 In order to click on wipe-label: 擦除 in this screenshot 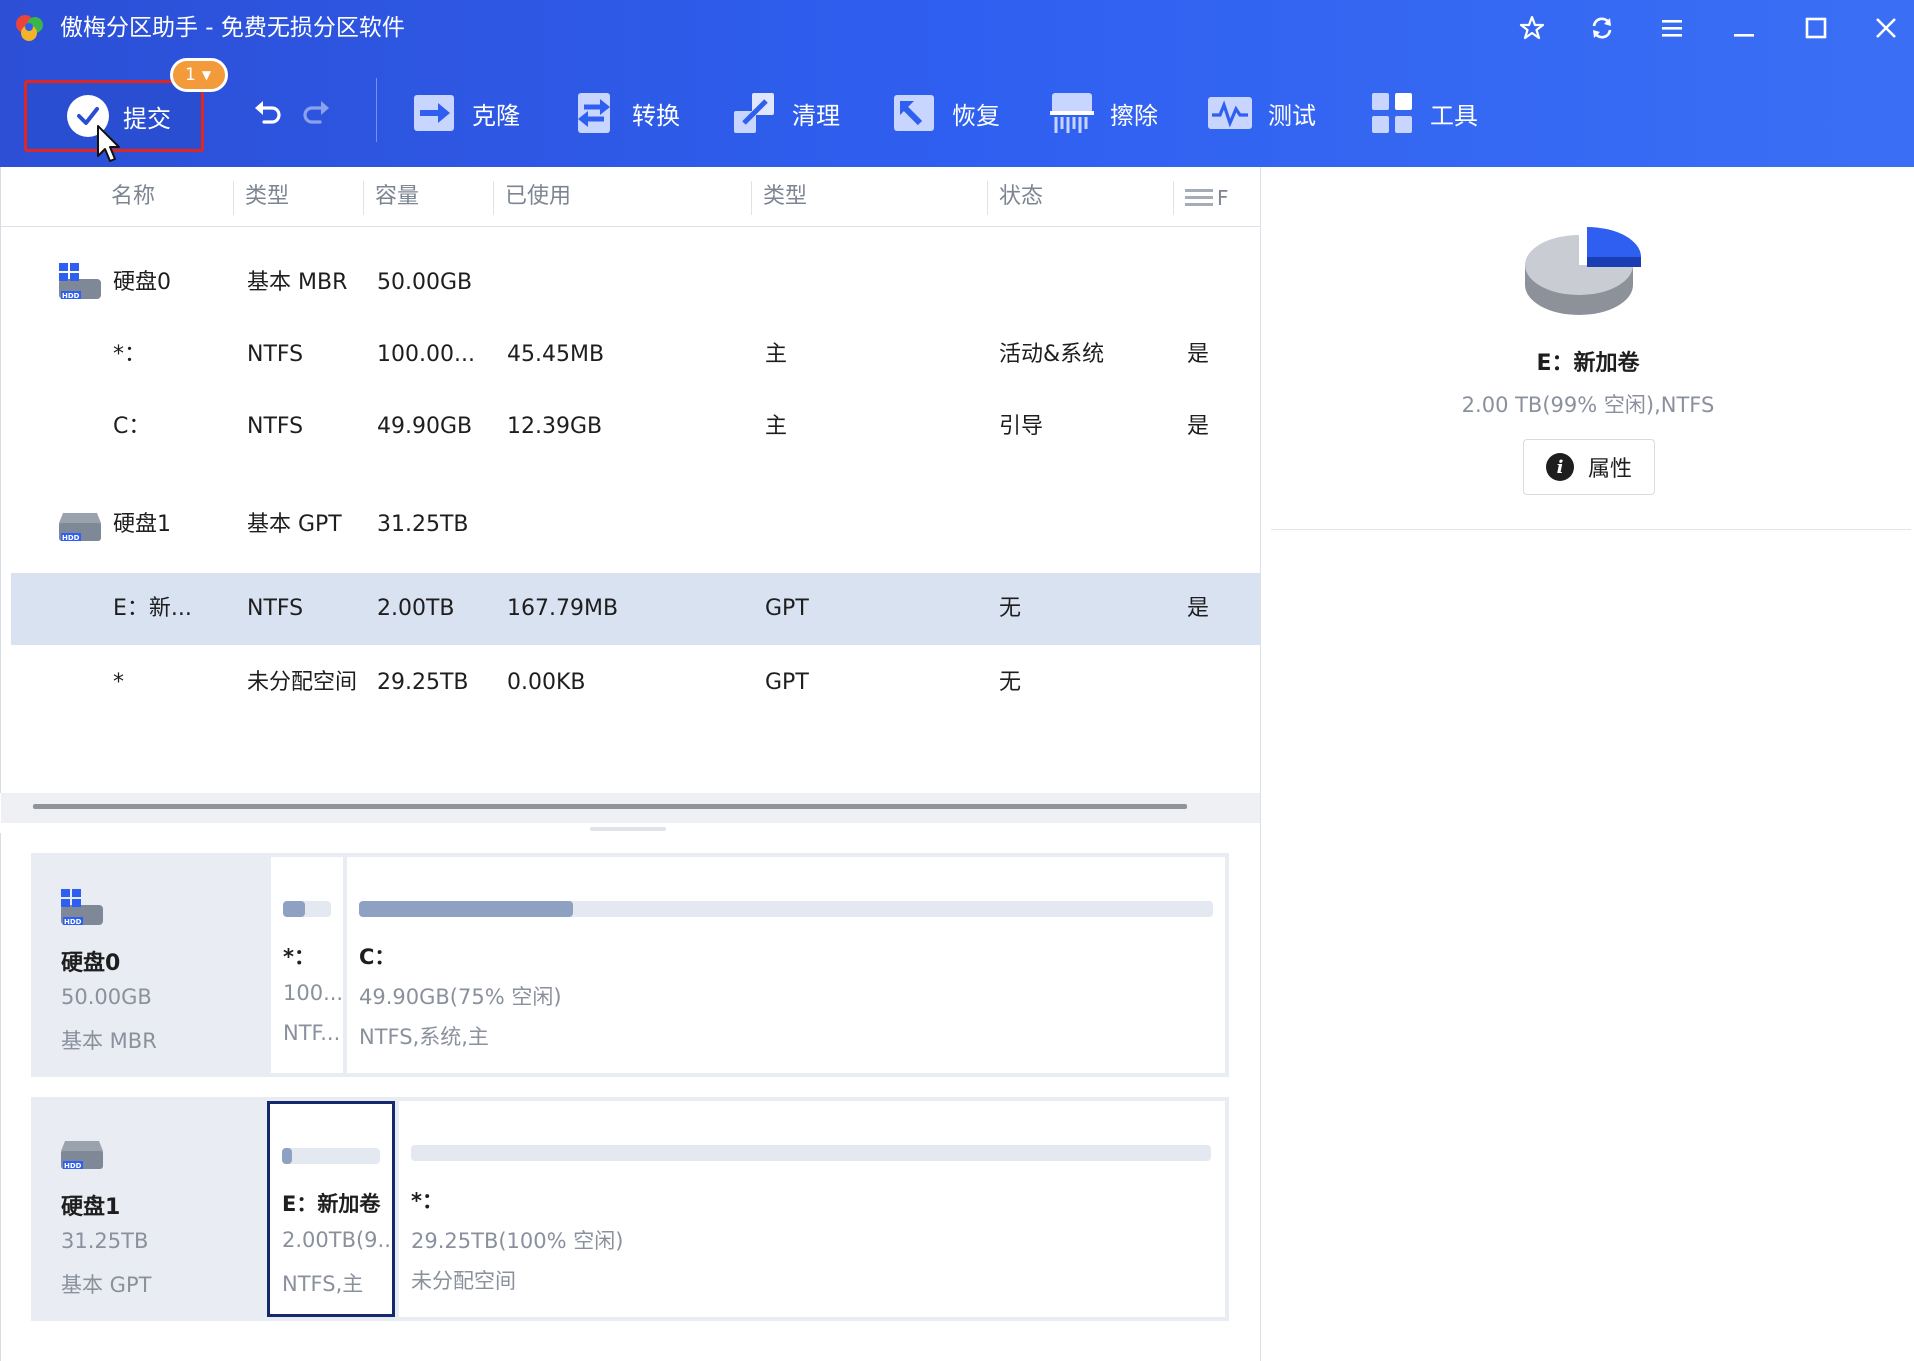, I will do `click(1134, 115)`.